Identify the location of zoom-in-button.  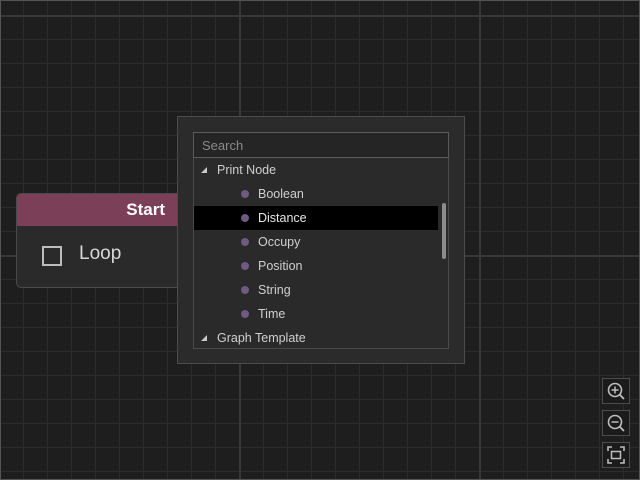
(616, 391).